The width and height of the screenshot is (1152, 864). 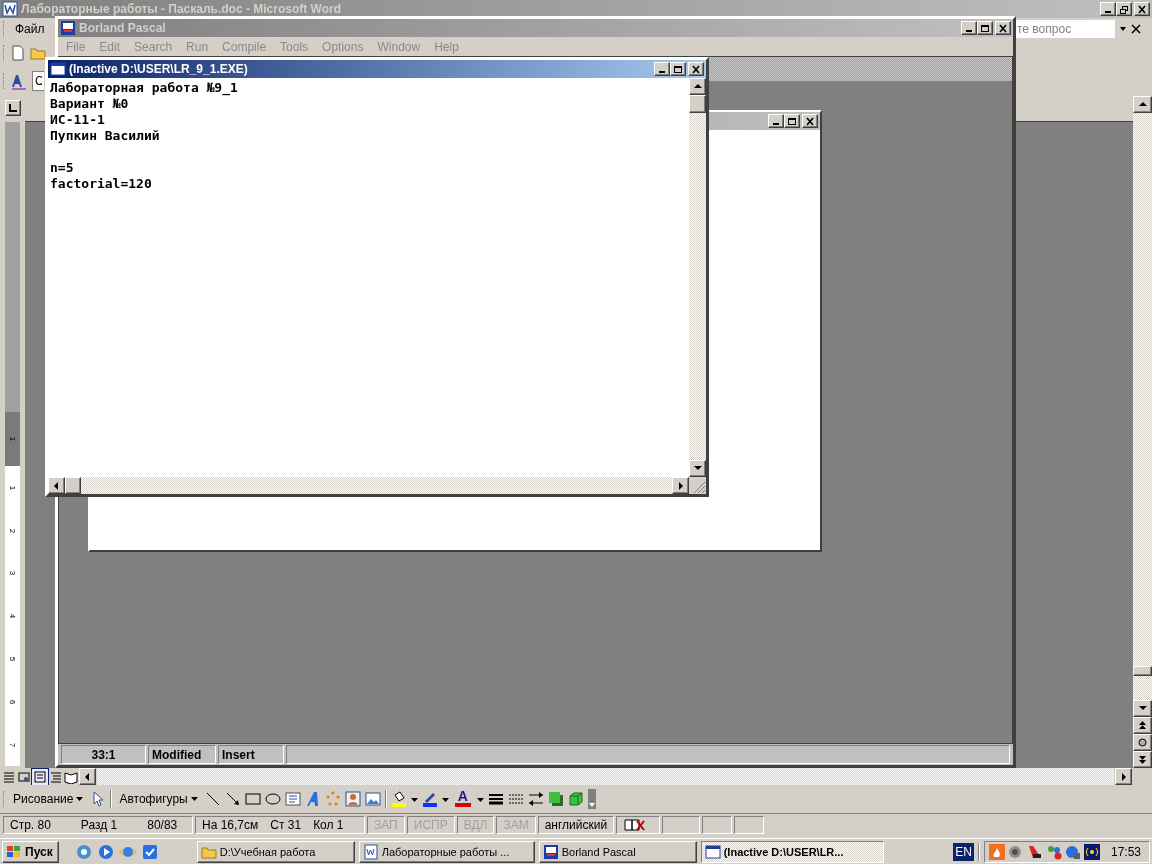 What do you see at coordinates (1015, 851) in the screenshot?
I see `speaker-icon` at bounding box center [1015, 851].